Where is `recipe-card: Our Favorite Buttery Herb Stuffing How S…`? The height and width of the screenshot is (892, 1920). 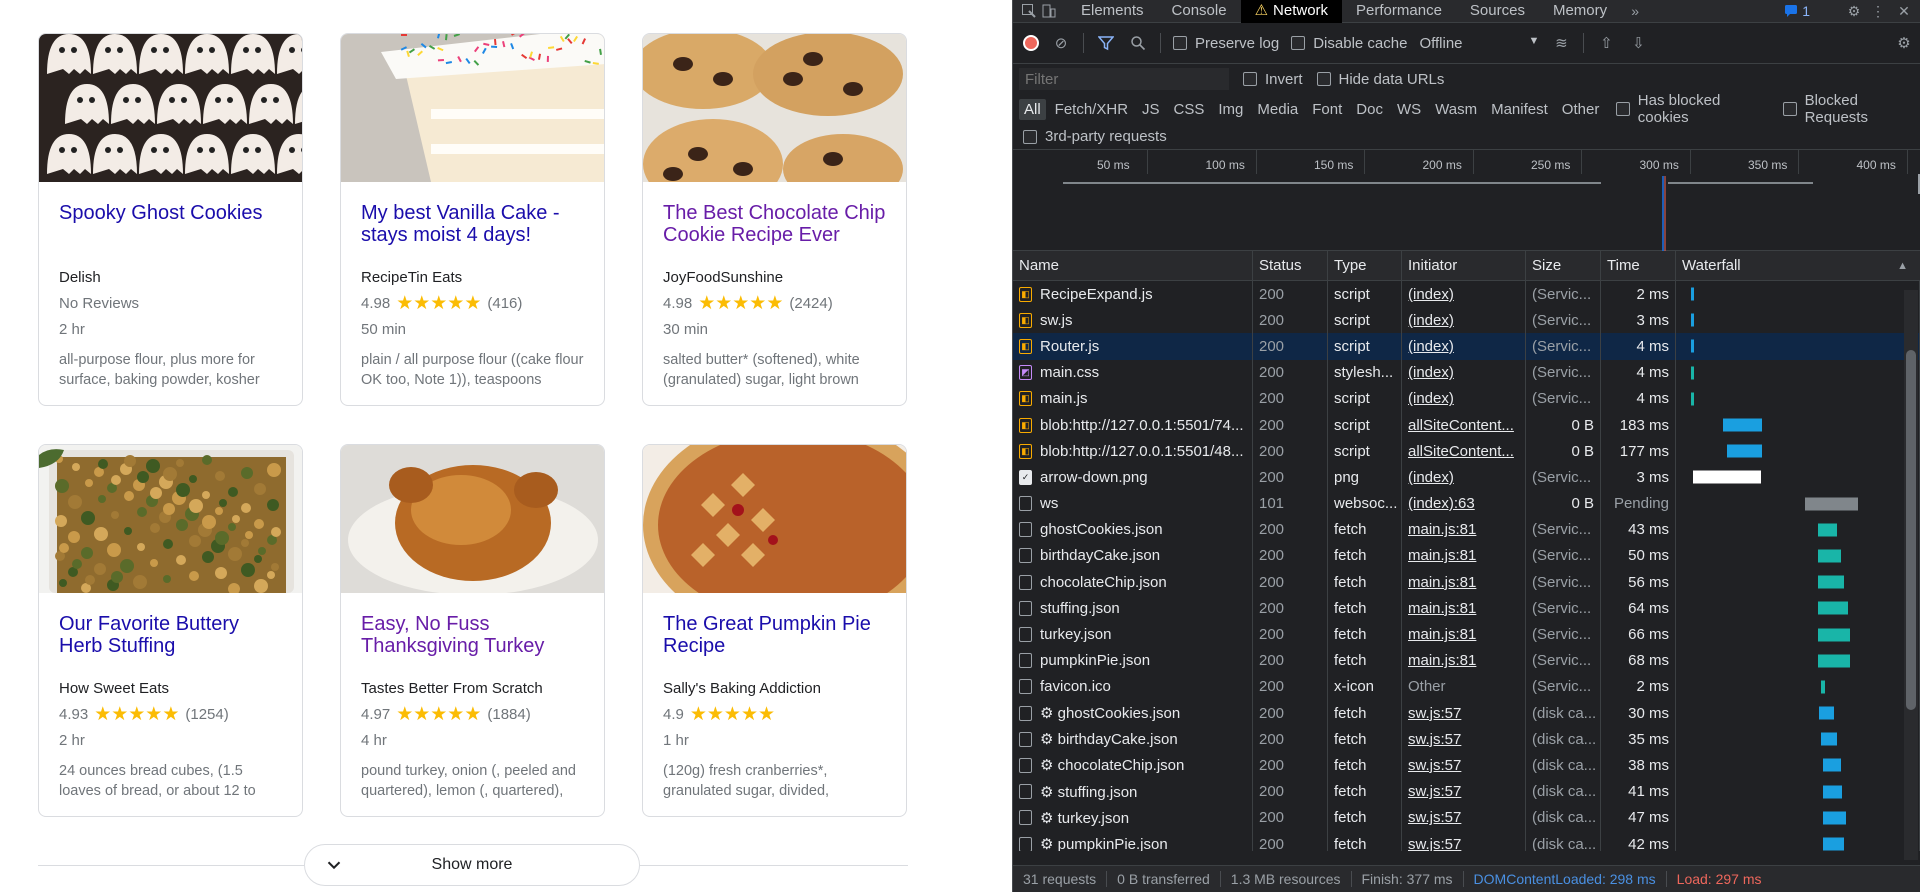
recipe-card: Our Favorite Buttery Herb Stuffing How S… is located at coordinates (170, 630).